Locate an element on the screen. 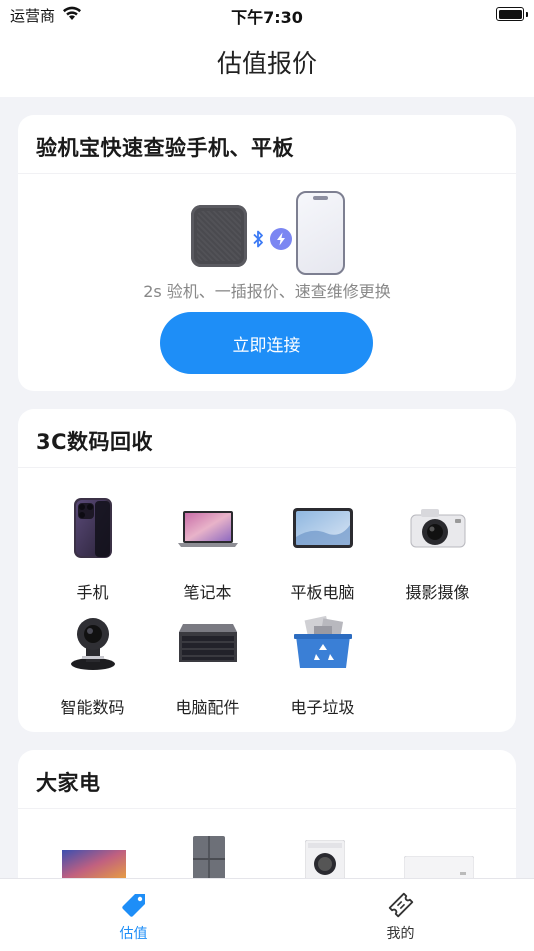 The height and width of the screenshot is (951, 534). category-e-waste: 电子垃圾 is located at coordinates (322, 667).